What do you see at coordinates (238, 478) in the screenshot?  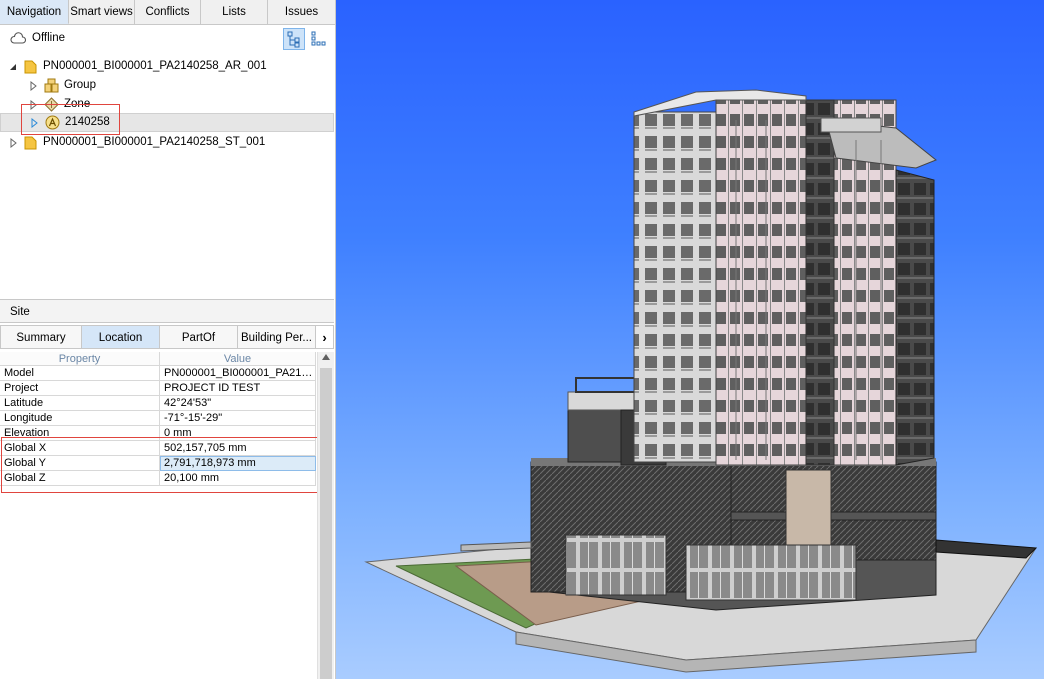 I see `property-value: 20,100 mm` at bounding box center [238, 478].